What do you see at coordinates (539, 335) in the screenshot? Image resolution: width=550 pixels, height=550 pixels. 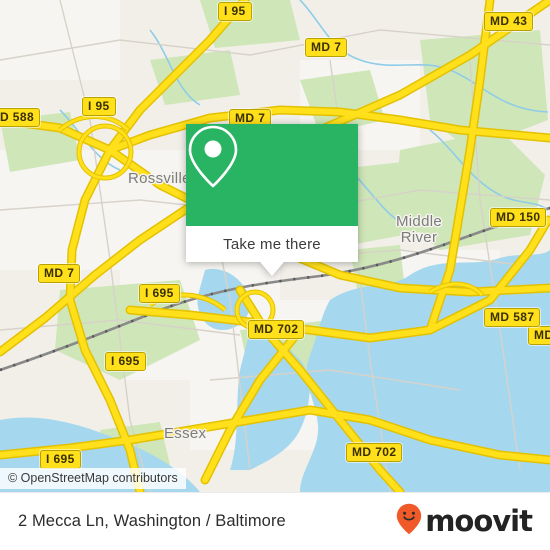 I see `shield-md-702-right: MD 702` at bounding box center [539, 335].